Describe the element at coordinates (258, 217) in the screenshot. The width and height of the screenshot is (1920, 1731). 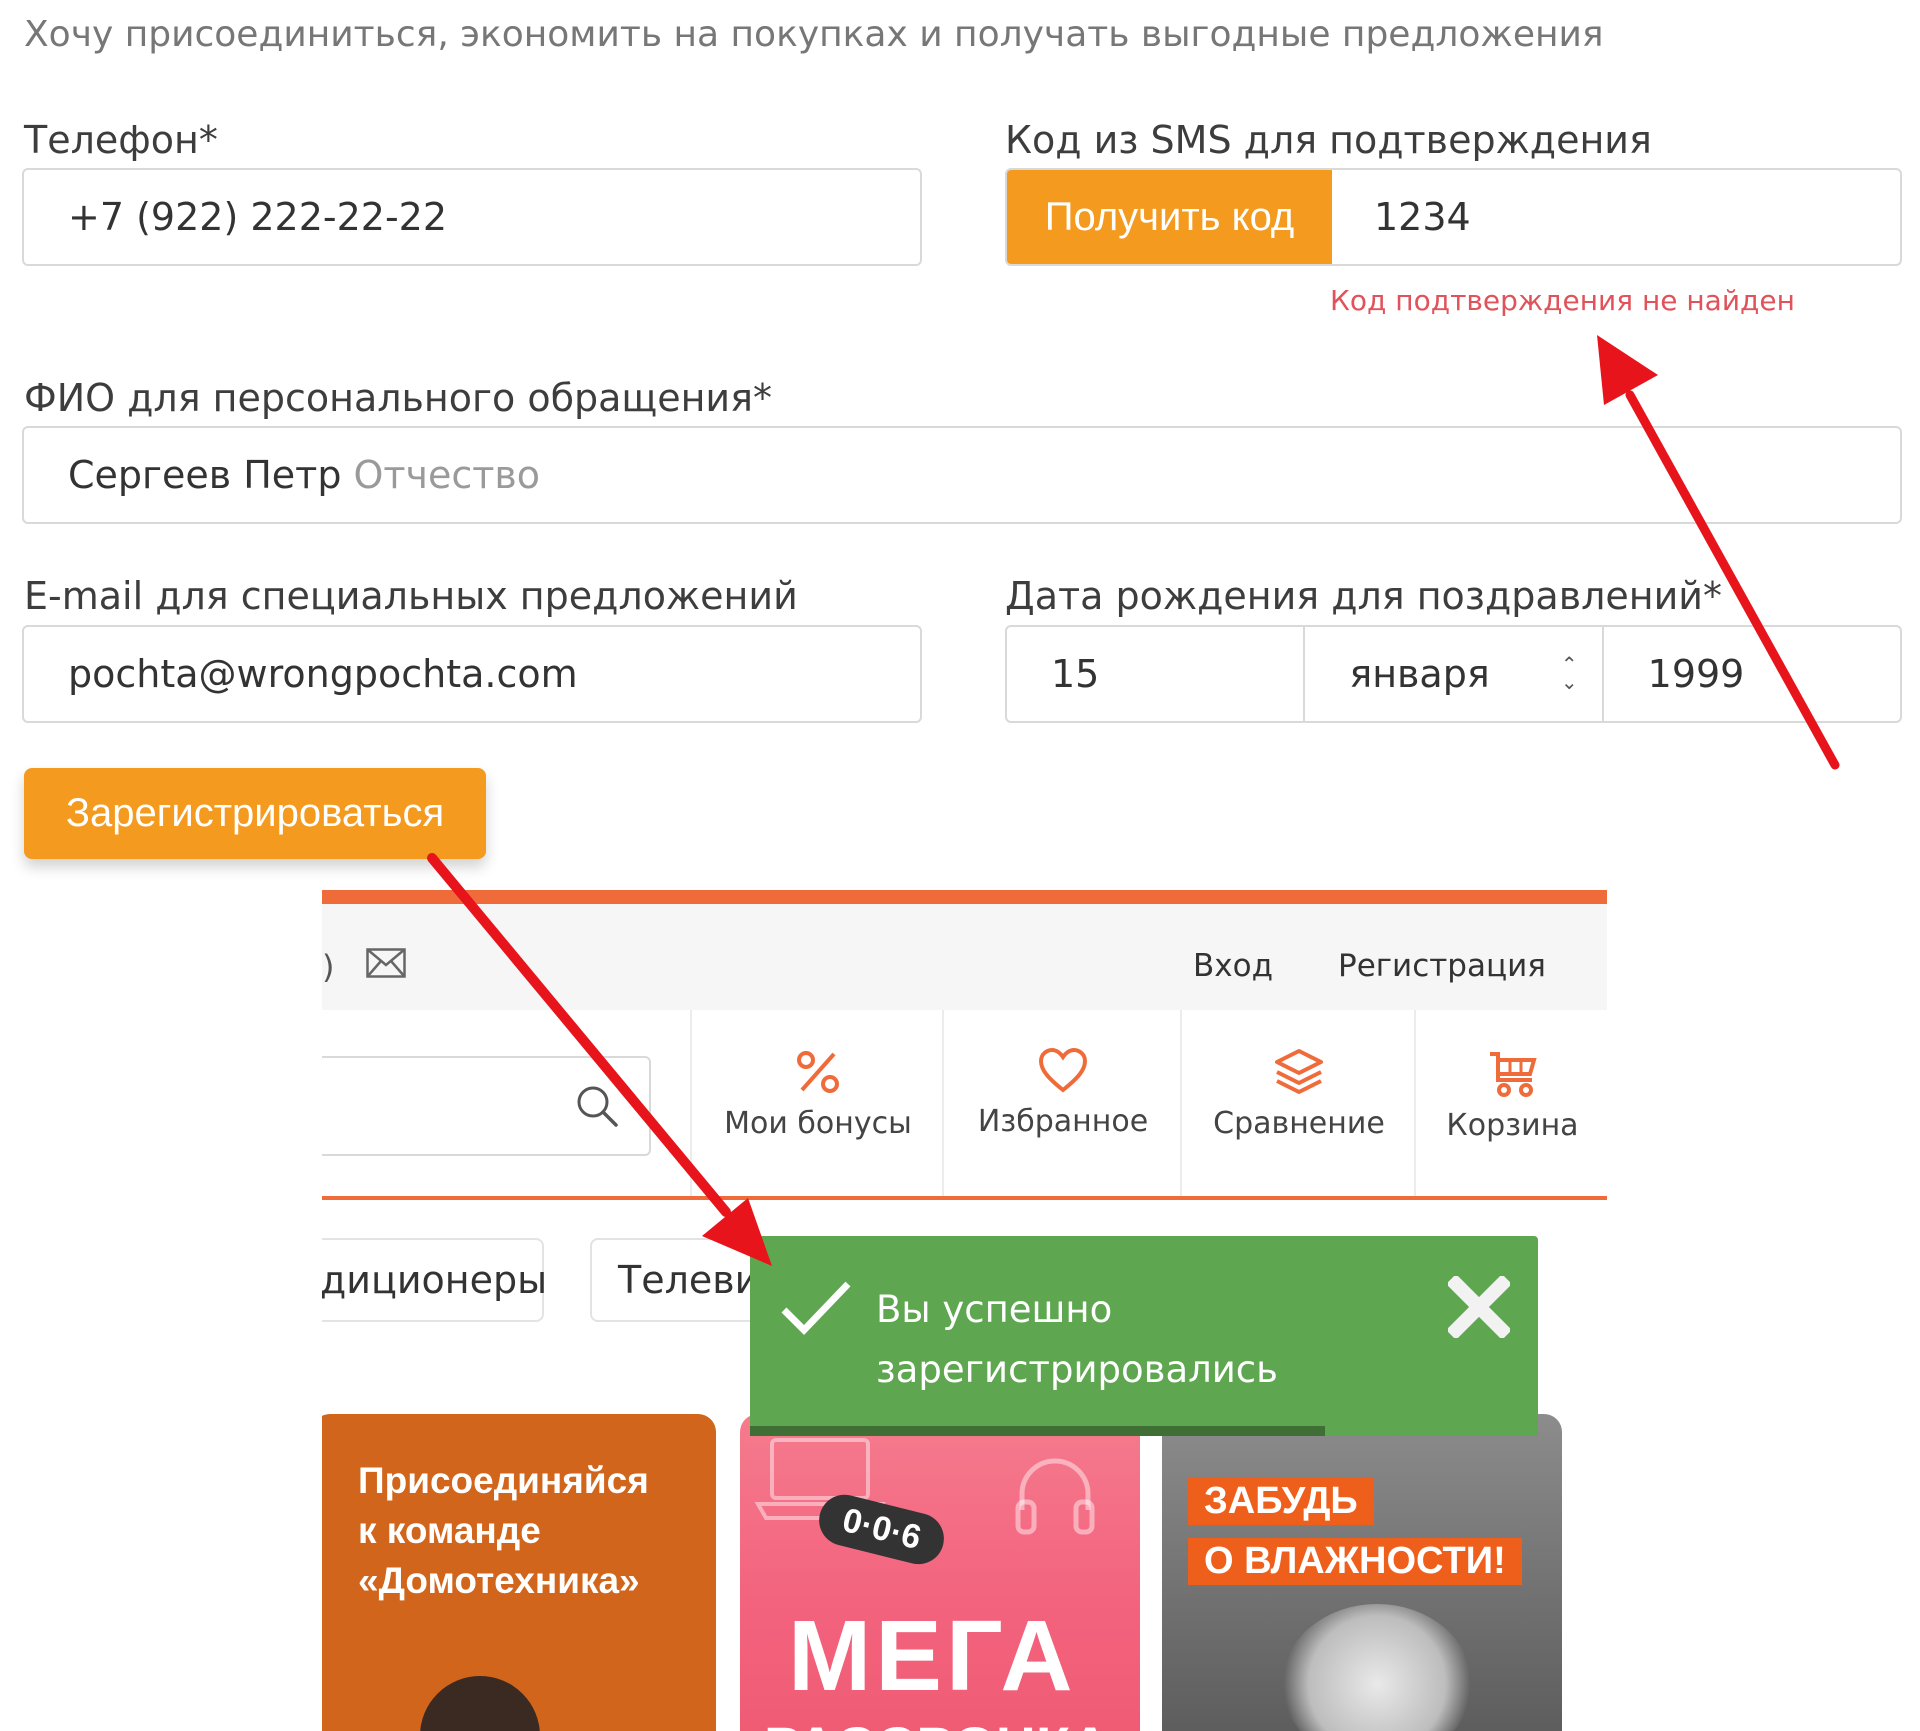
I see `phone-value: +7 (922) 222-22-22` at that location.